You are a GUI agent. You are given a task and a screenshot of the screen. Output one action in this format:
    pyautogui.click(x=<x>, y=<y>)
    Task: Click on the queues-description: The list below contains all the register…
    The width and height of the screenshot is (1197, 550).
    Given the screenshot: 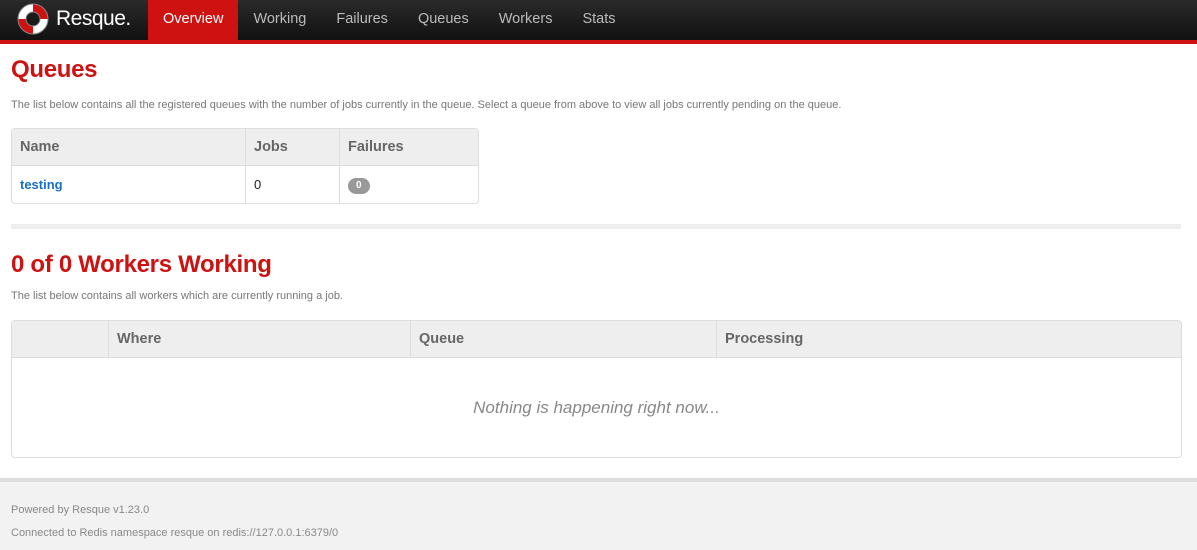 What is the action you would take?
    pyautogui.click(x=426, y=105)
    